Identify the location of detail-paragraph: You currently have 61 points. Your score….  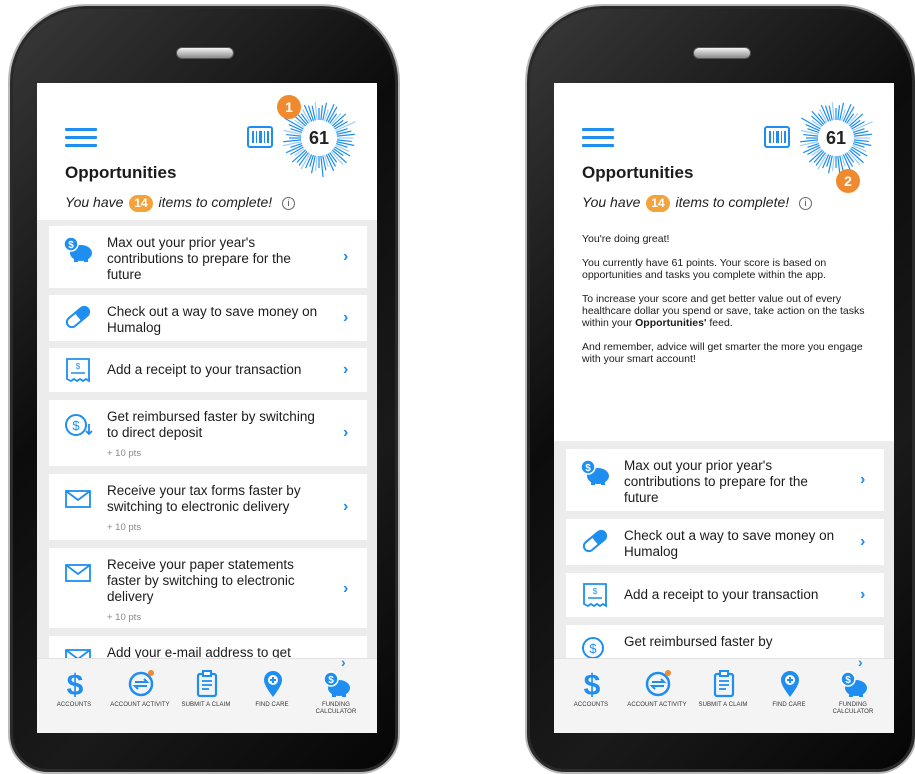
(704, 269).